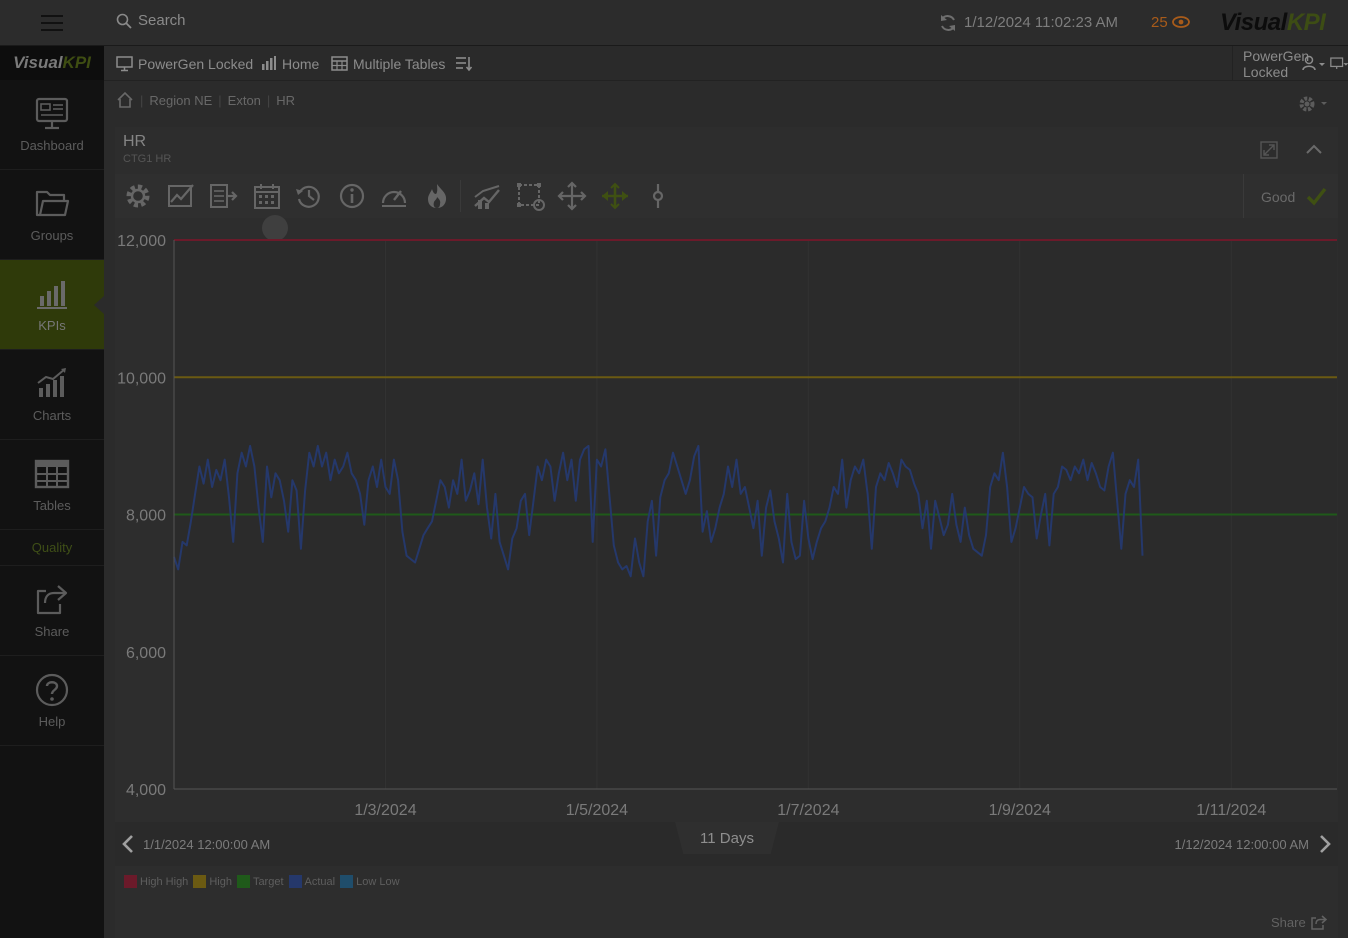 This screenshot has width=1348, height=938. I want to click on refresh-icon, so click(948, 23).